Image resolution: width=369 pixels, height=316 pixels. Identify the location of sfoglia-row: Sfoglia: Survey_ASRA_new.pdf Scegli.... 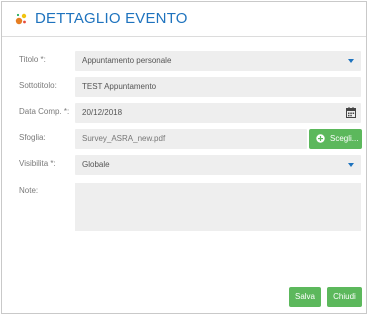
(184, 139).